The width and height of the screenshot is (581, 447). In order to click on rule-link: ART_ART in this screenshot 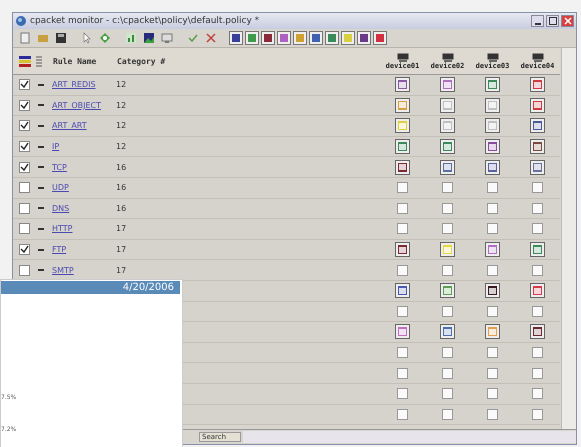, I will do `click(82, 125)`.